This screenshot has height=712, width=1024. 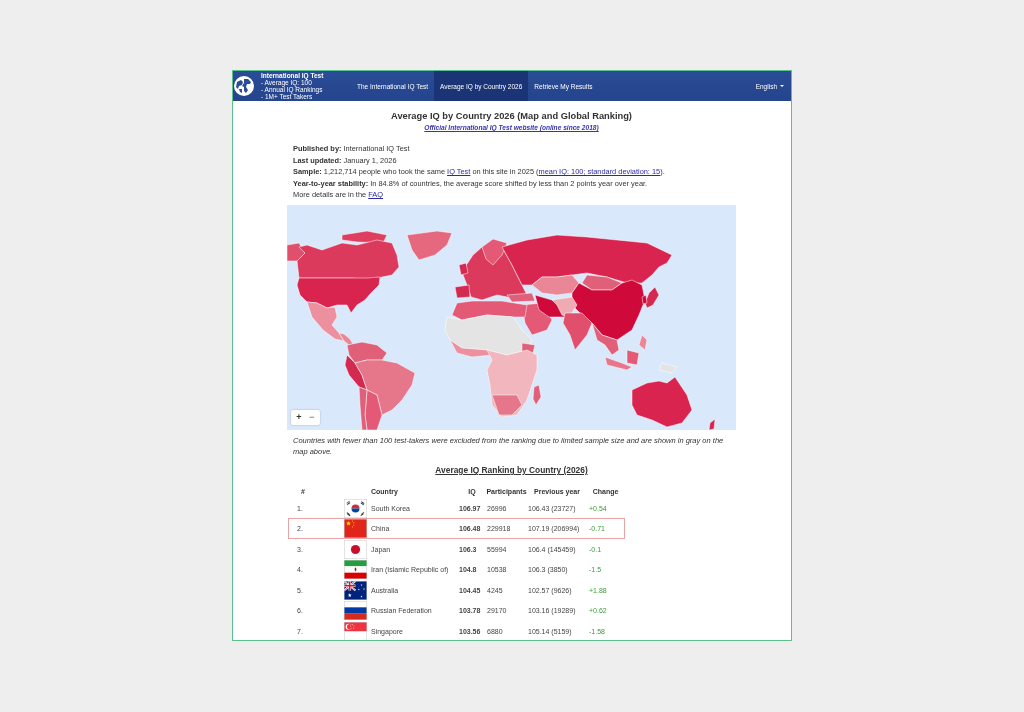 I want to click on page-title: Average IQ by Country 2026 (Map and Global Ranking), so click(x=511, y=116).